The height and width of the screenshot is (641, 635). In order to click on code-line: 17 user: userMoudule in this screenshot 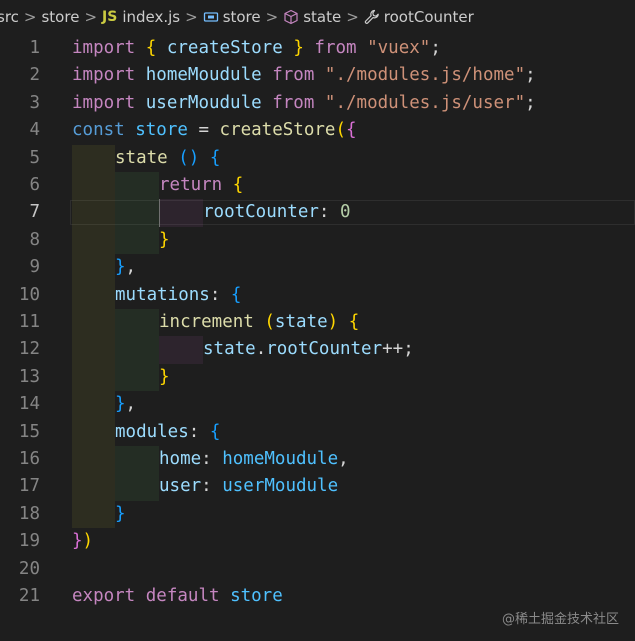, I will do `click(317, 487)`.